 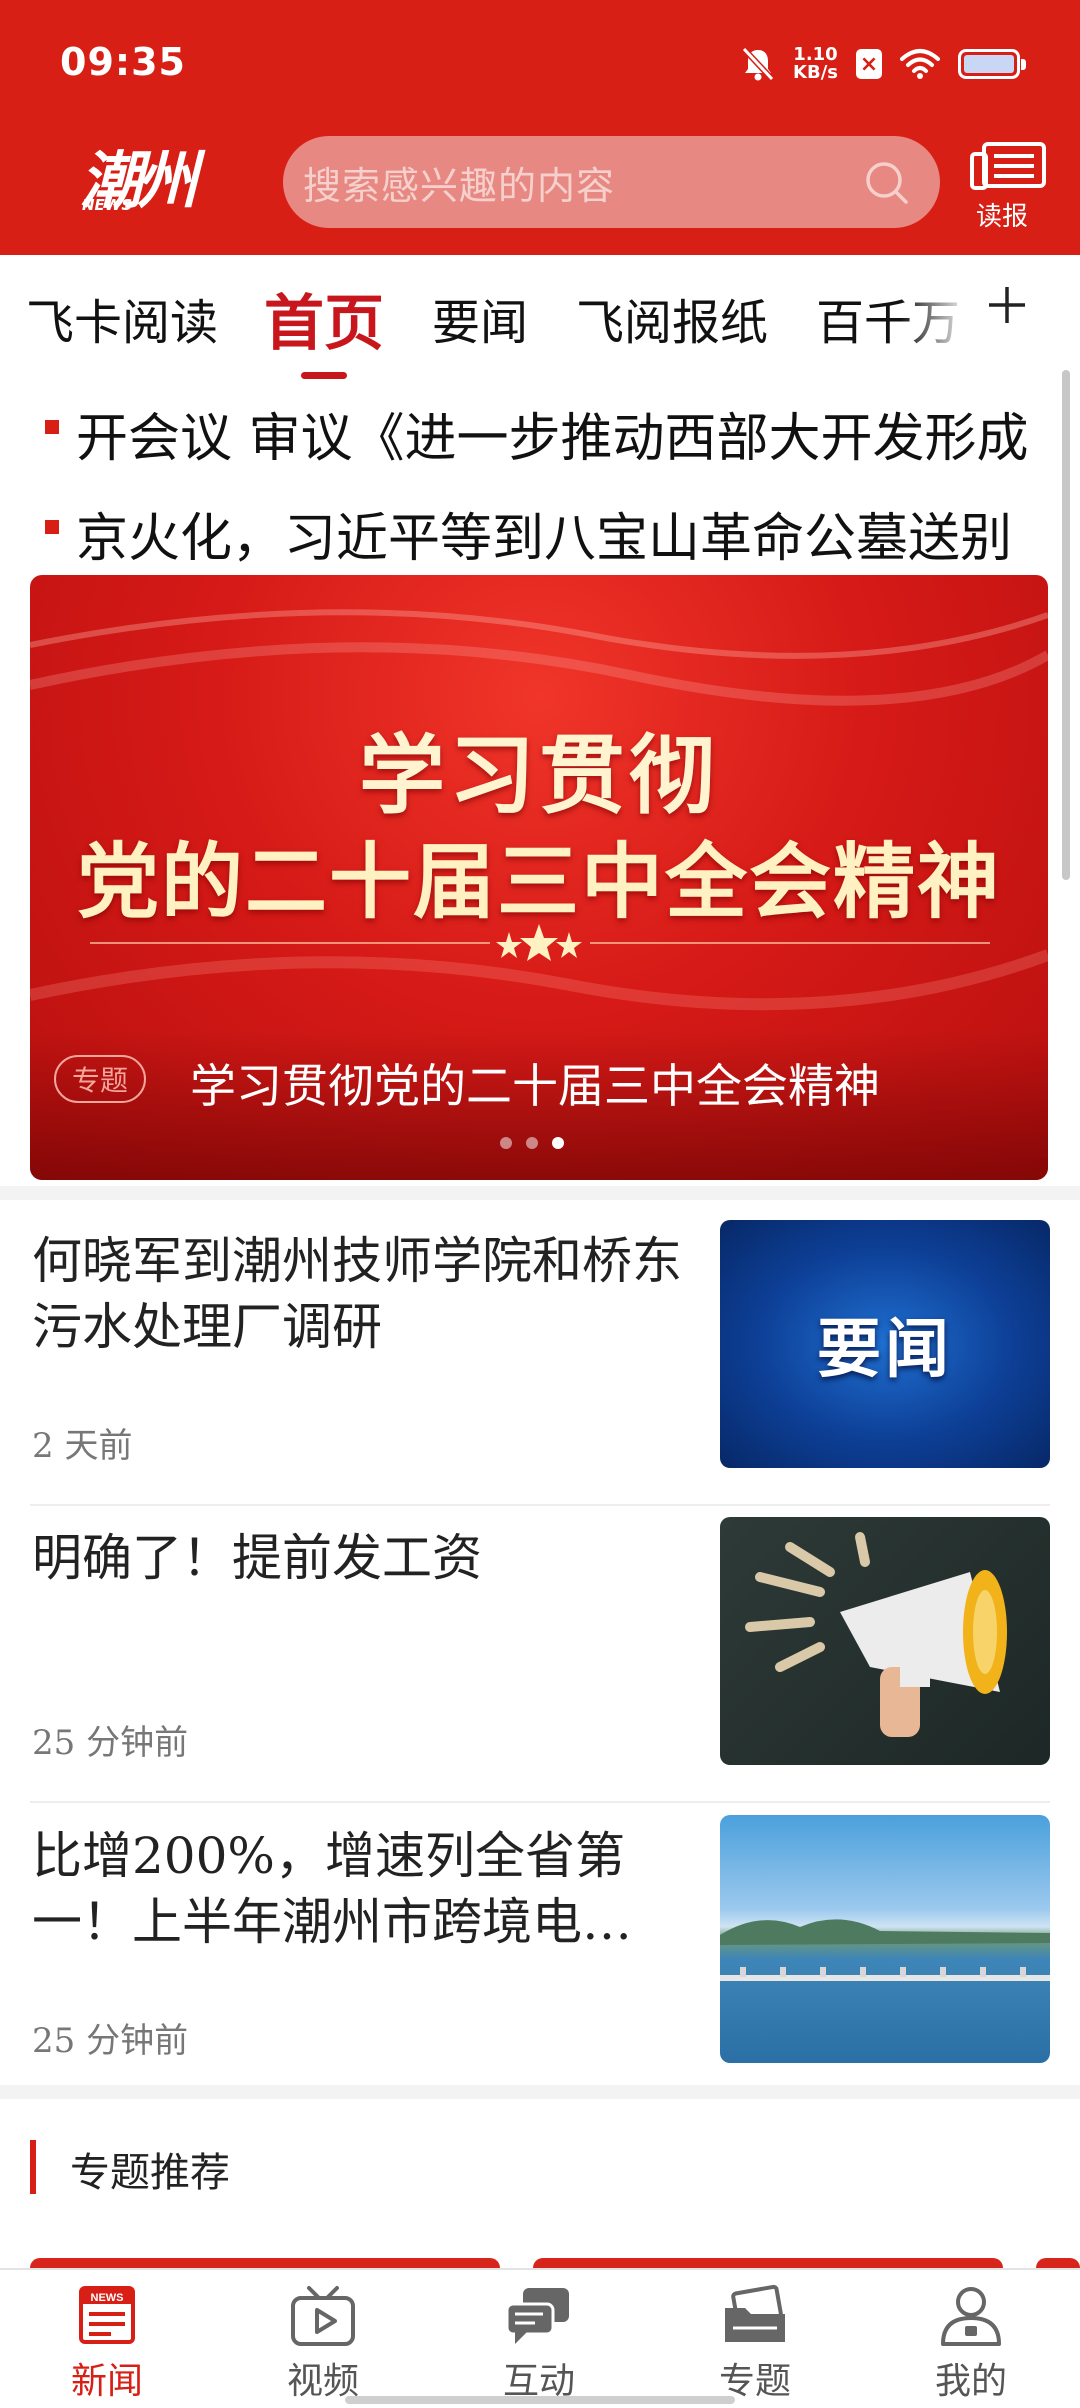 What do you see at coordinates (540, 1358) in the screenshot?
I see `news-item: 何晓军到潮州技师学院和桥东污水处理厂调研 2 天前 要闻` at bounding box center [540, 1358].